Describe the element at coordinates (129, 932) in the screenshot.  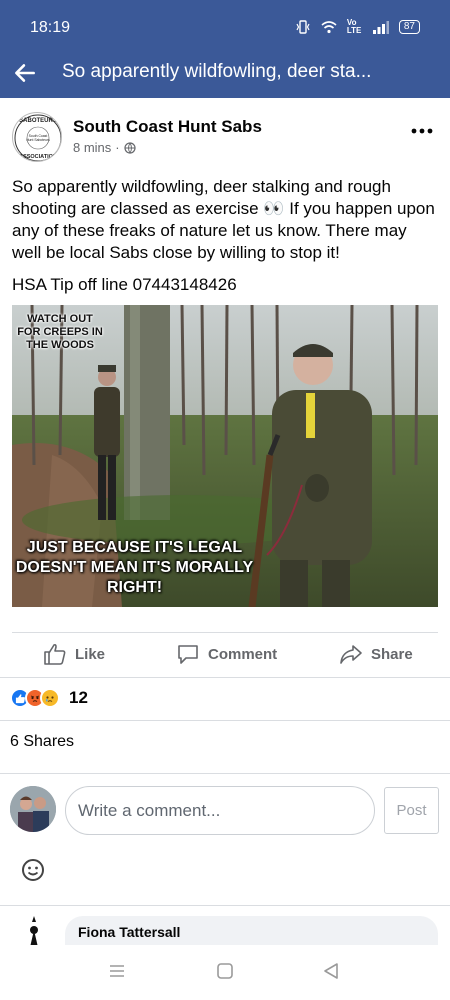
I see `comment-author-name: Fiona Tattersall` at that location.